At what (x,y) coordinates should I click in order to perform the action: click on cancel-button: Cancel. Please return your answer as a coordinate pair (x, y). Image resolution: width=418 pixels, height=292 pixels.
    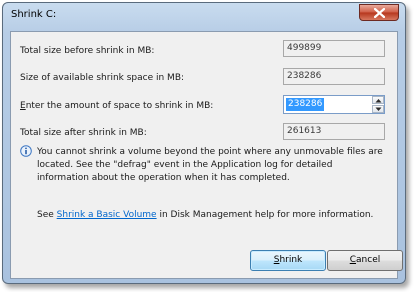
    Looking at the image, I should click on (365, 260).